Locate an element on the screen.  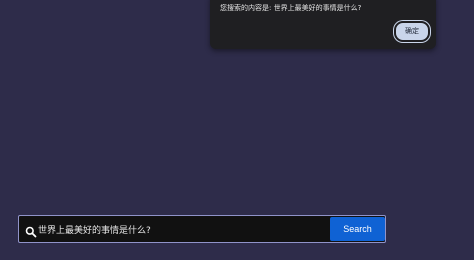
search-icon is located at coordinates (31, 230).